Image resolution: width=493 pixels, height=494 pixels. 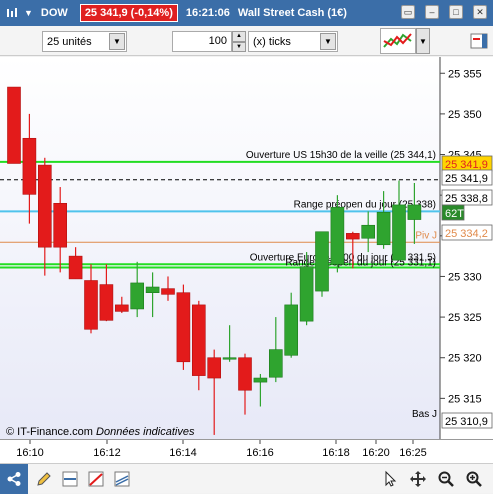 I want to click on pencil-icon, so click(x=44, y=479).